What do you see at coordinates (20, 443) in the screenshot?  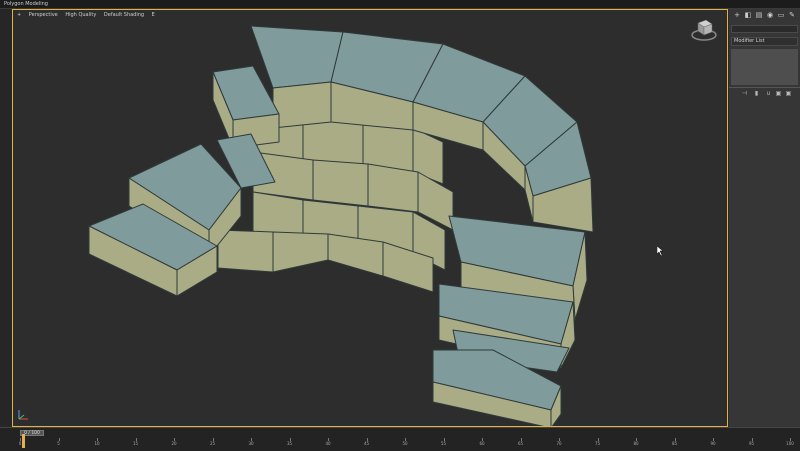 I see `timeline-tick-label: 0` at bounding box center [20, 443].